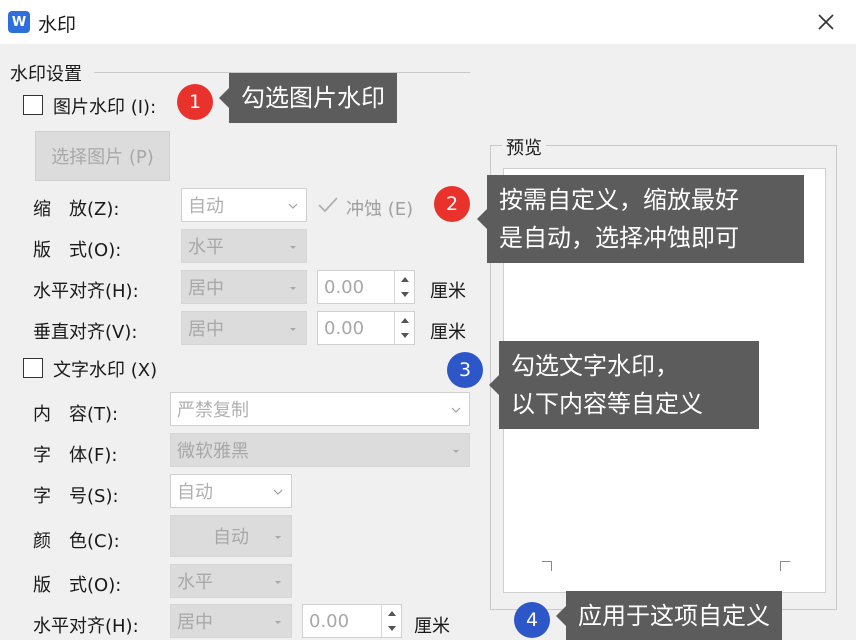 Image resolution: width=856 pixels, height=640 pixels. I want to click on text-h-align-label: 水平对齐(H):, so click(86, 626).